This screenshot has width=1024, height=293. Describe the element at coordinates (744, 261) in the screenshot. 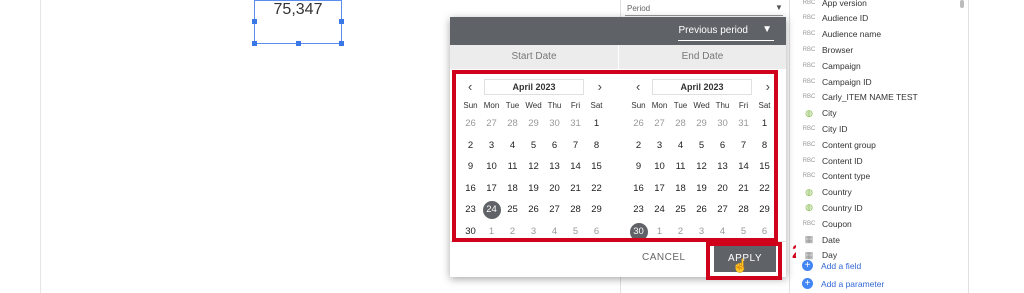

I see `annotation-box-apply` at that location.